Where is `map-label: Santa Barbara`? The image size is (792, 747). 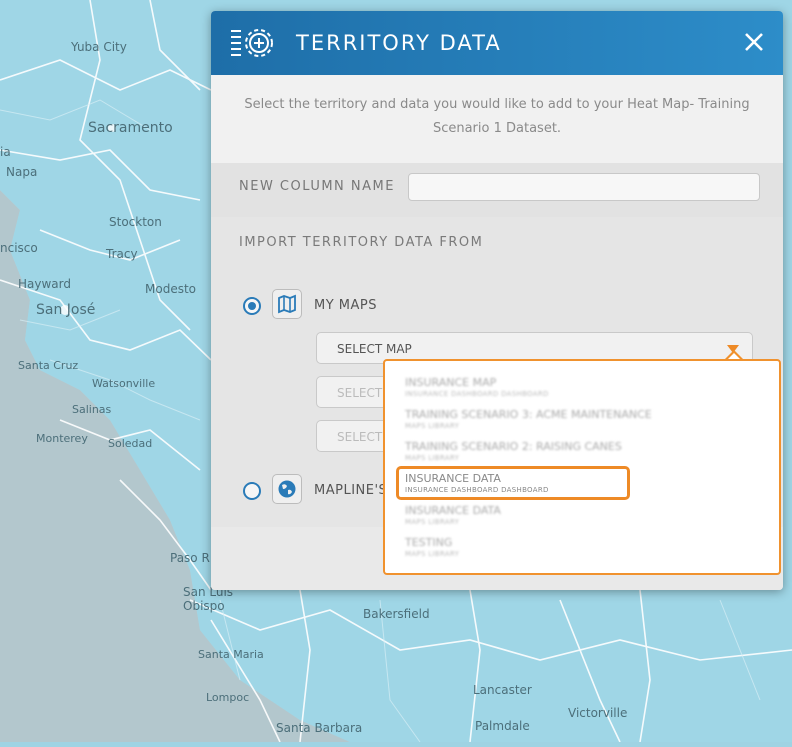
map-label: Santa Barbara is located at coordinates (319, 728).